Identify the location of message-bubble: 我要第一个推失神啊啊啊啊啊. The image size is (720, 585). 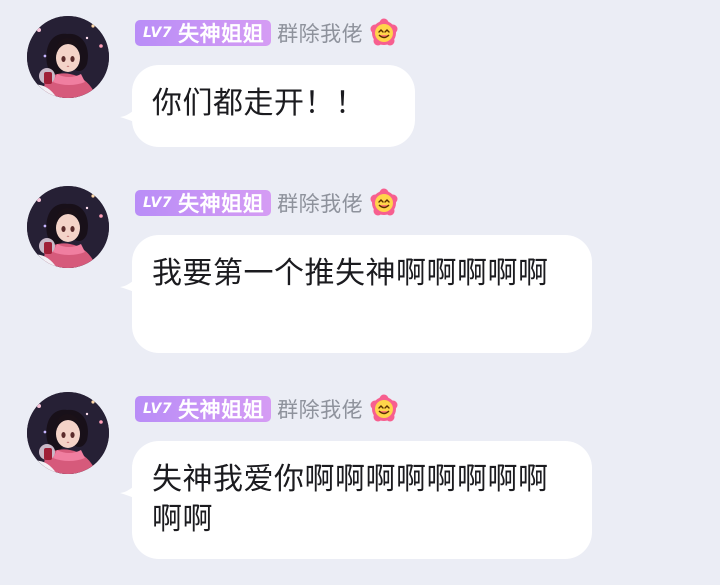
(362, 294).